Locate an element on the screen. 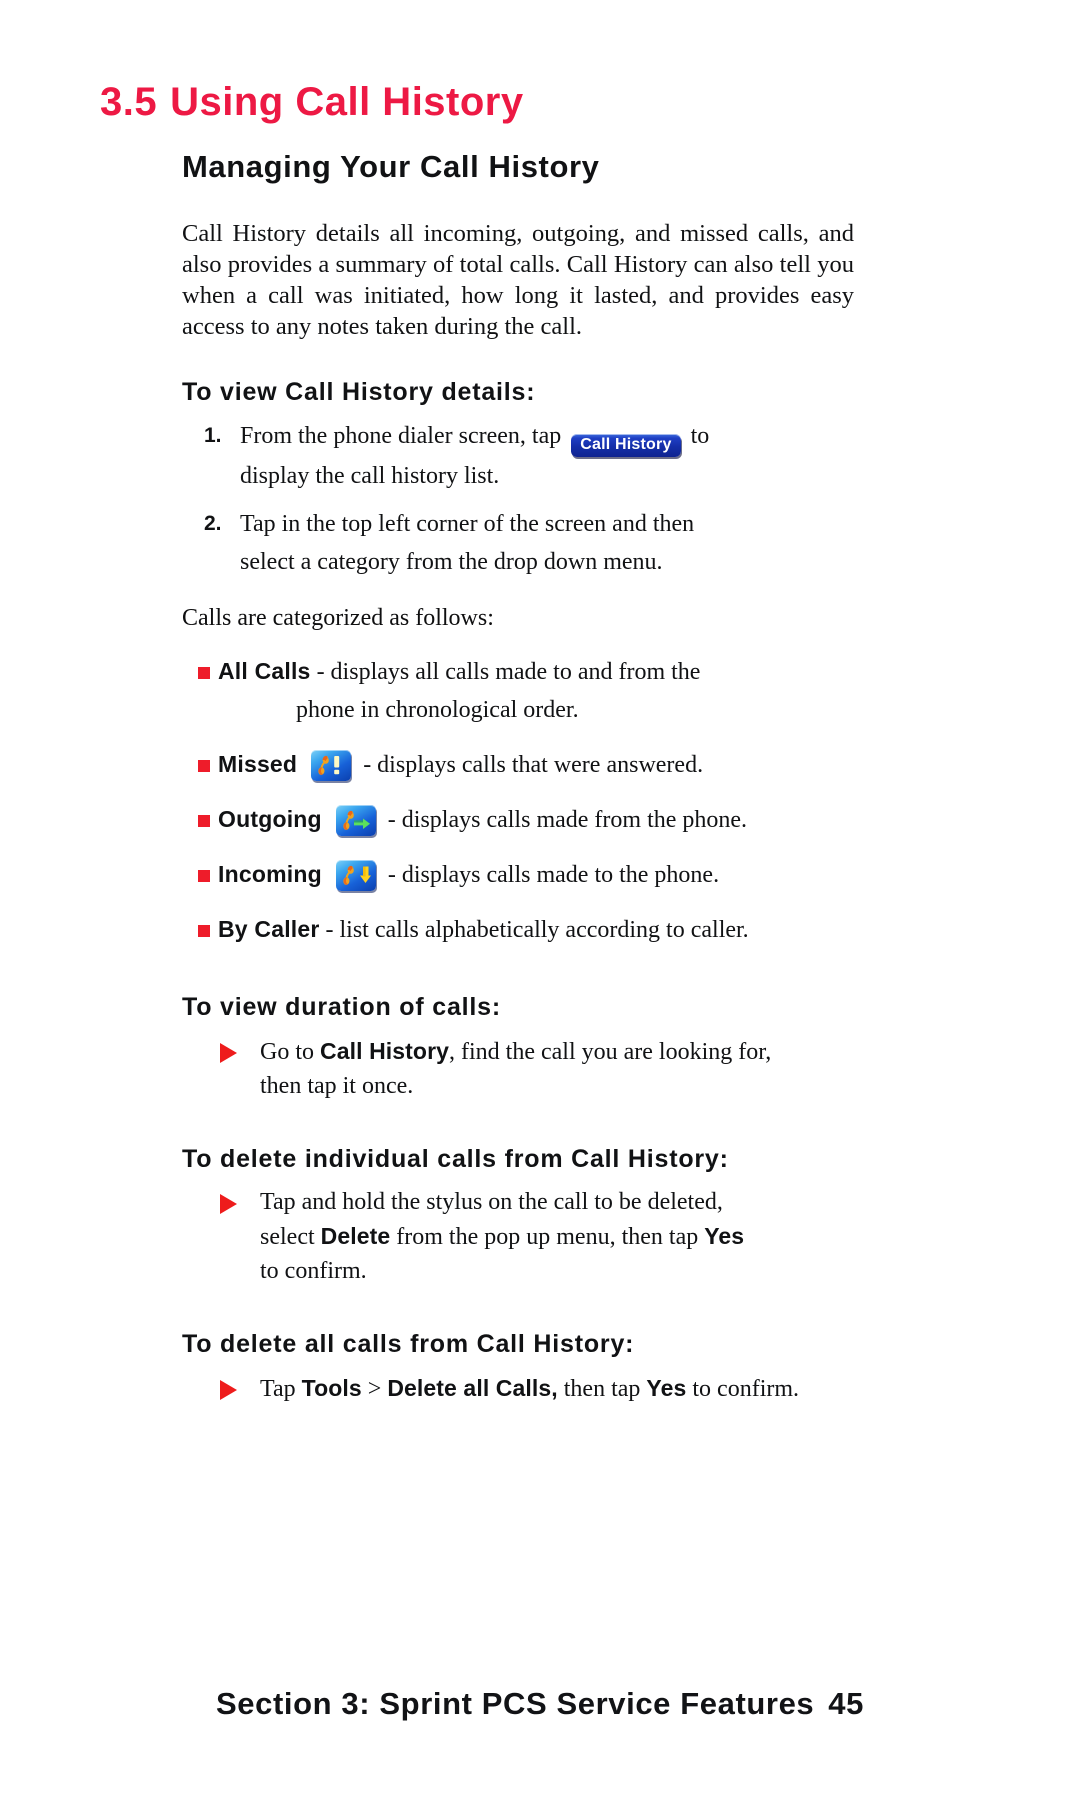  step-text-before: From the phone dialer screen, tap is located at coordinates (401, 435).